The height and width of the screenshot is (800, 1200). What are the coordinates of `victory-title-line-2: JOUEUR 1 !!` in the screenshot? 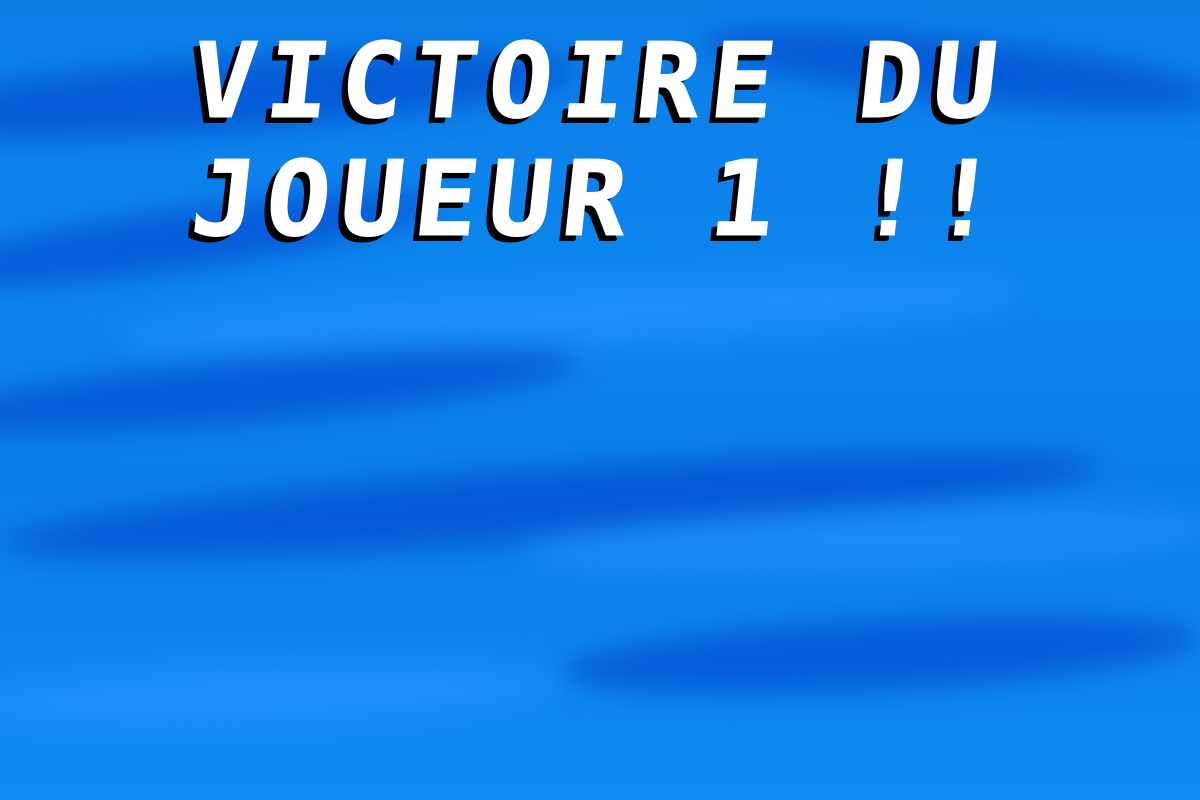 It's located at (600, 198).